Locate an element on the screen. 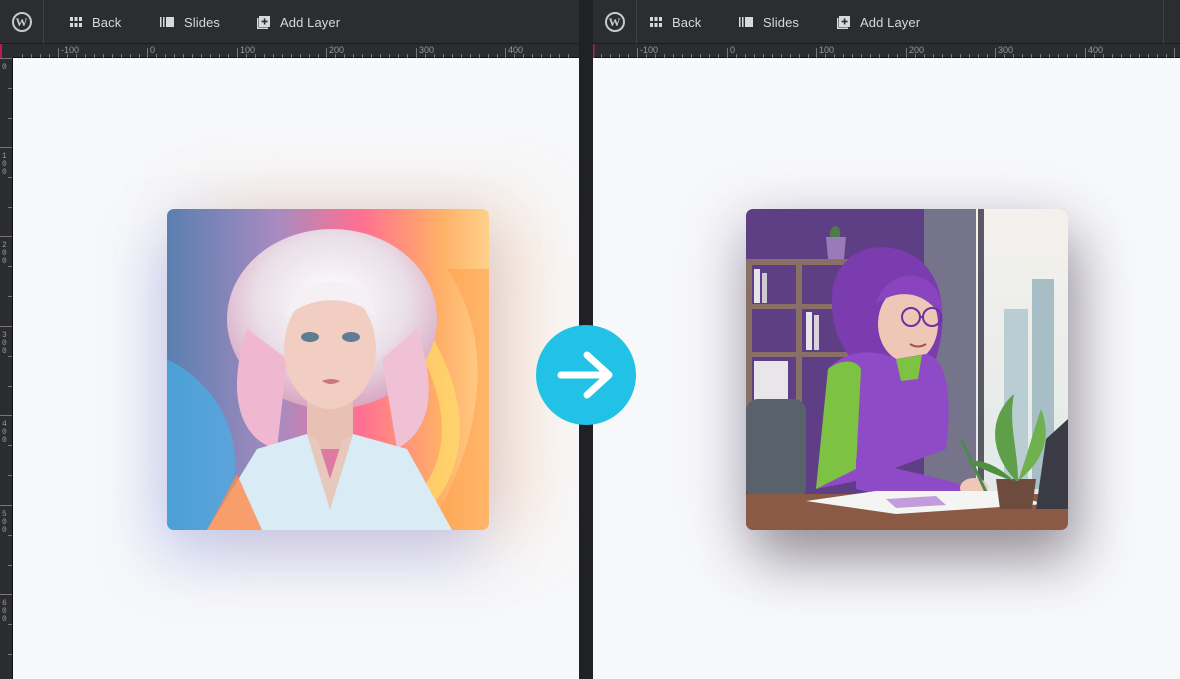  portrait-image is located at coordinates (328, 369).